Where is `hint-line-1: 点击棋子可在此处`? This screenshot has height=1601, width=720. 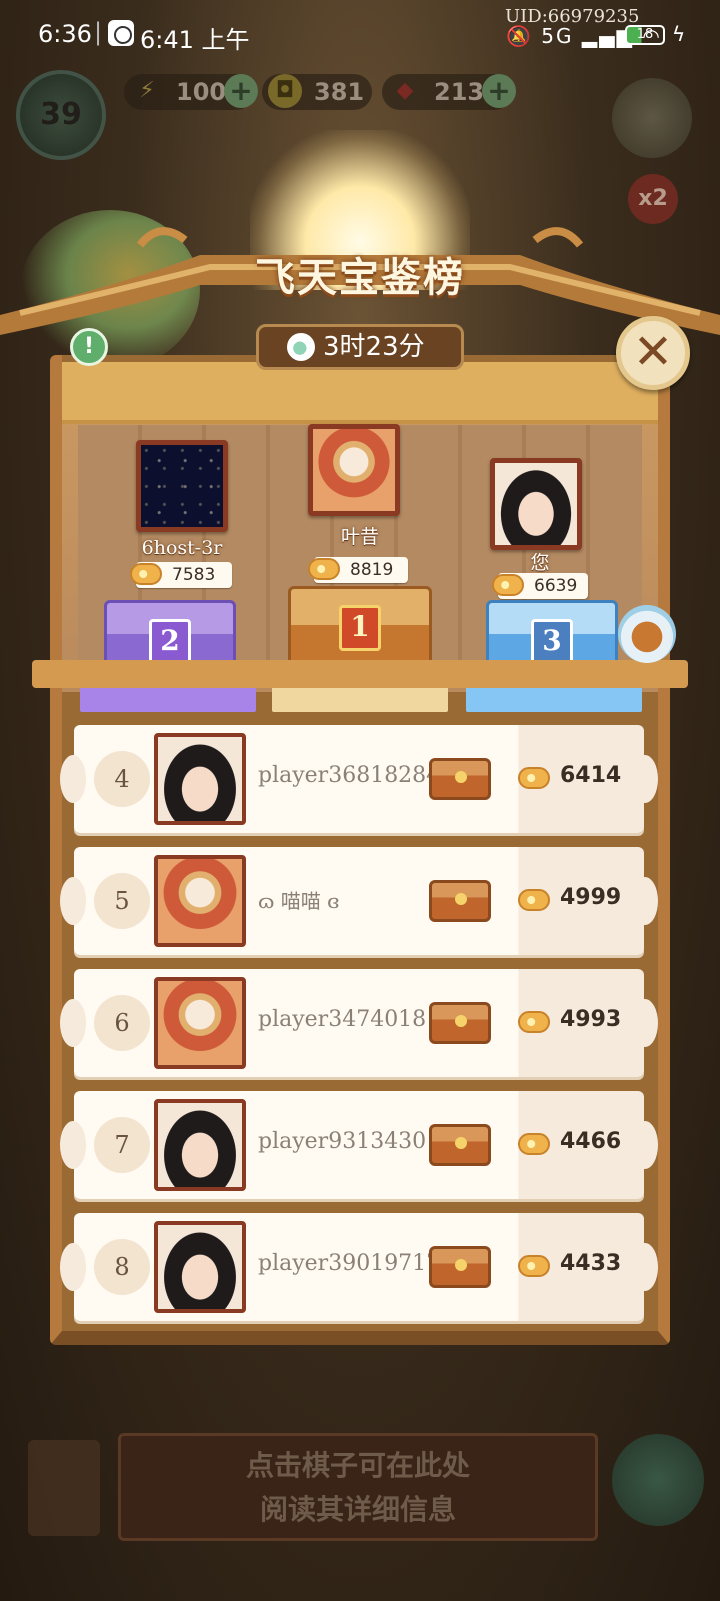 hint-line-1: 点击棋子可在此处 is located at coordinates (357, 1465).